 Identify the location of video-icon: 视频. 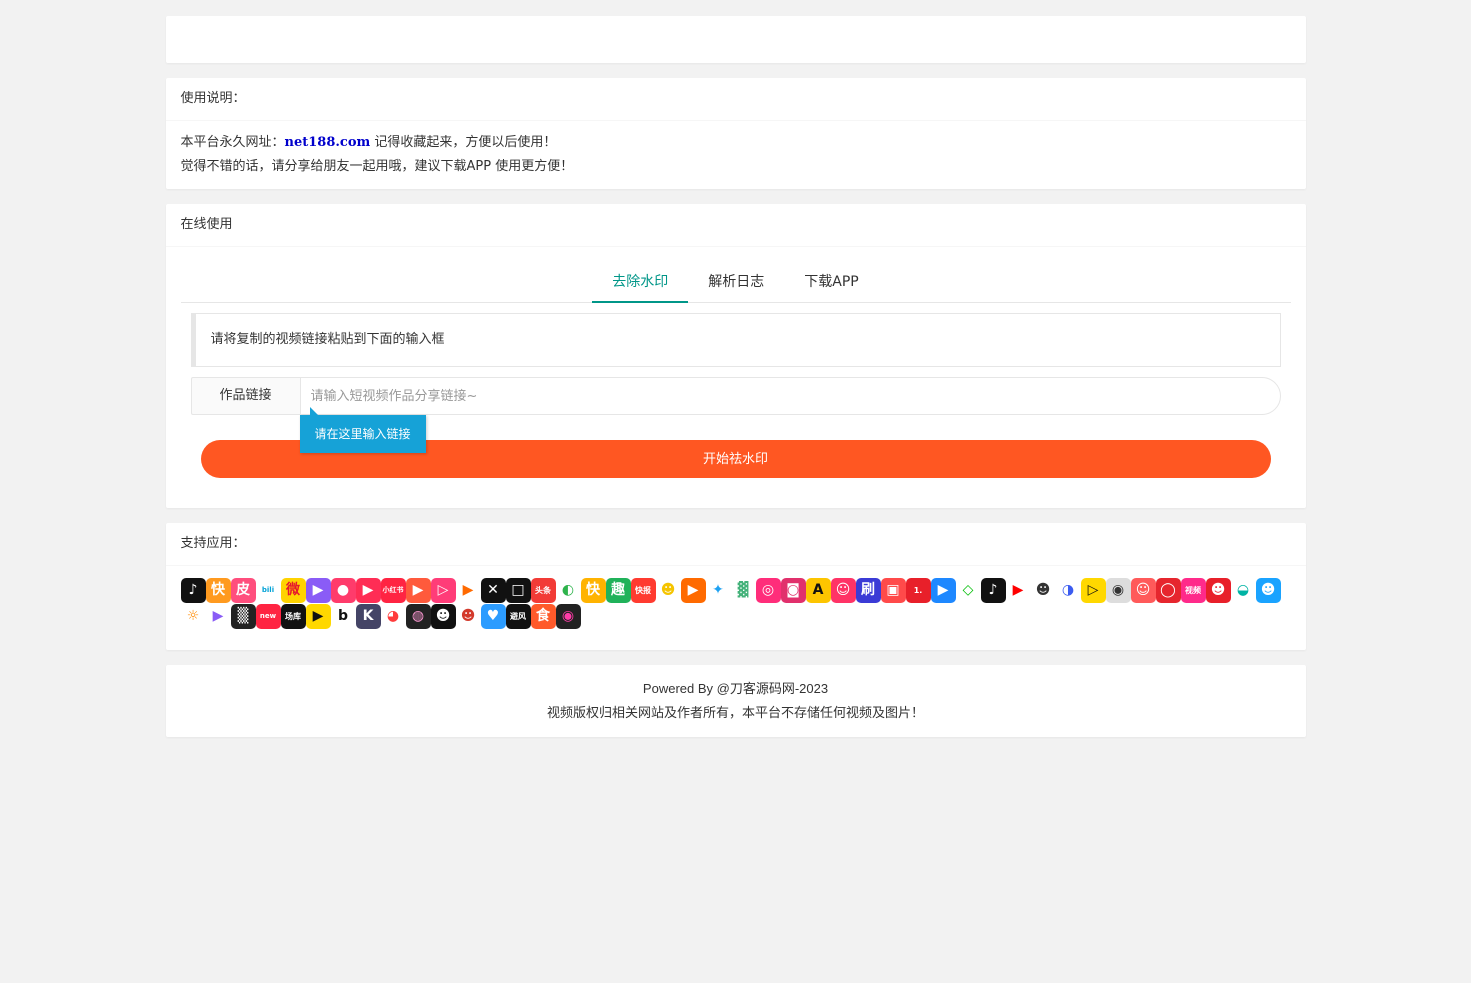
(1193, 590).